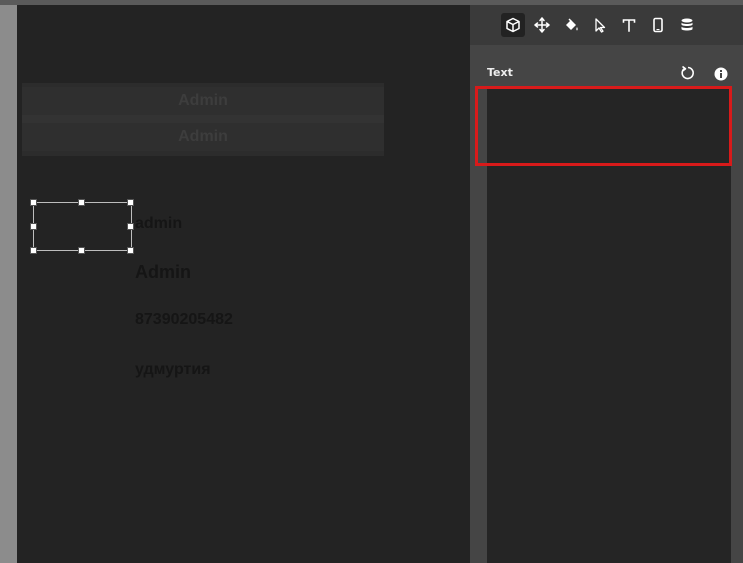  I want to click on nav-block: Admin Admin, so click(203, 119).